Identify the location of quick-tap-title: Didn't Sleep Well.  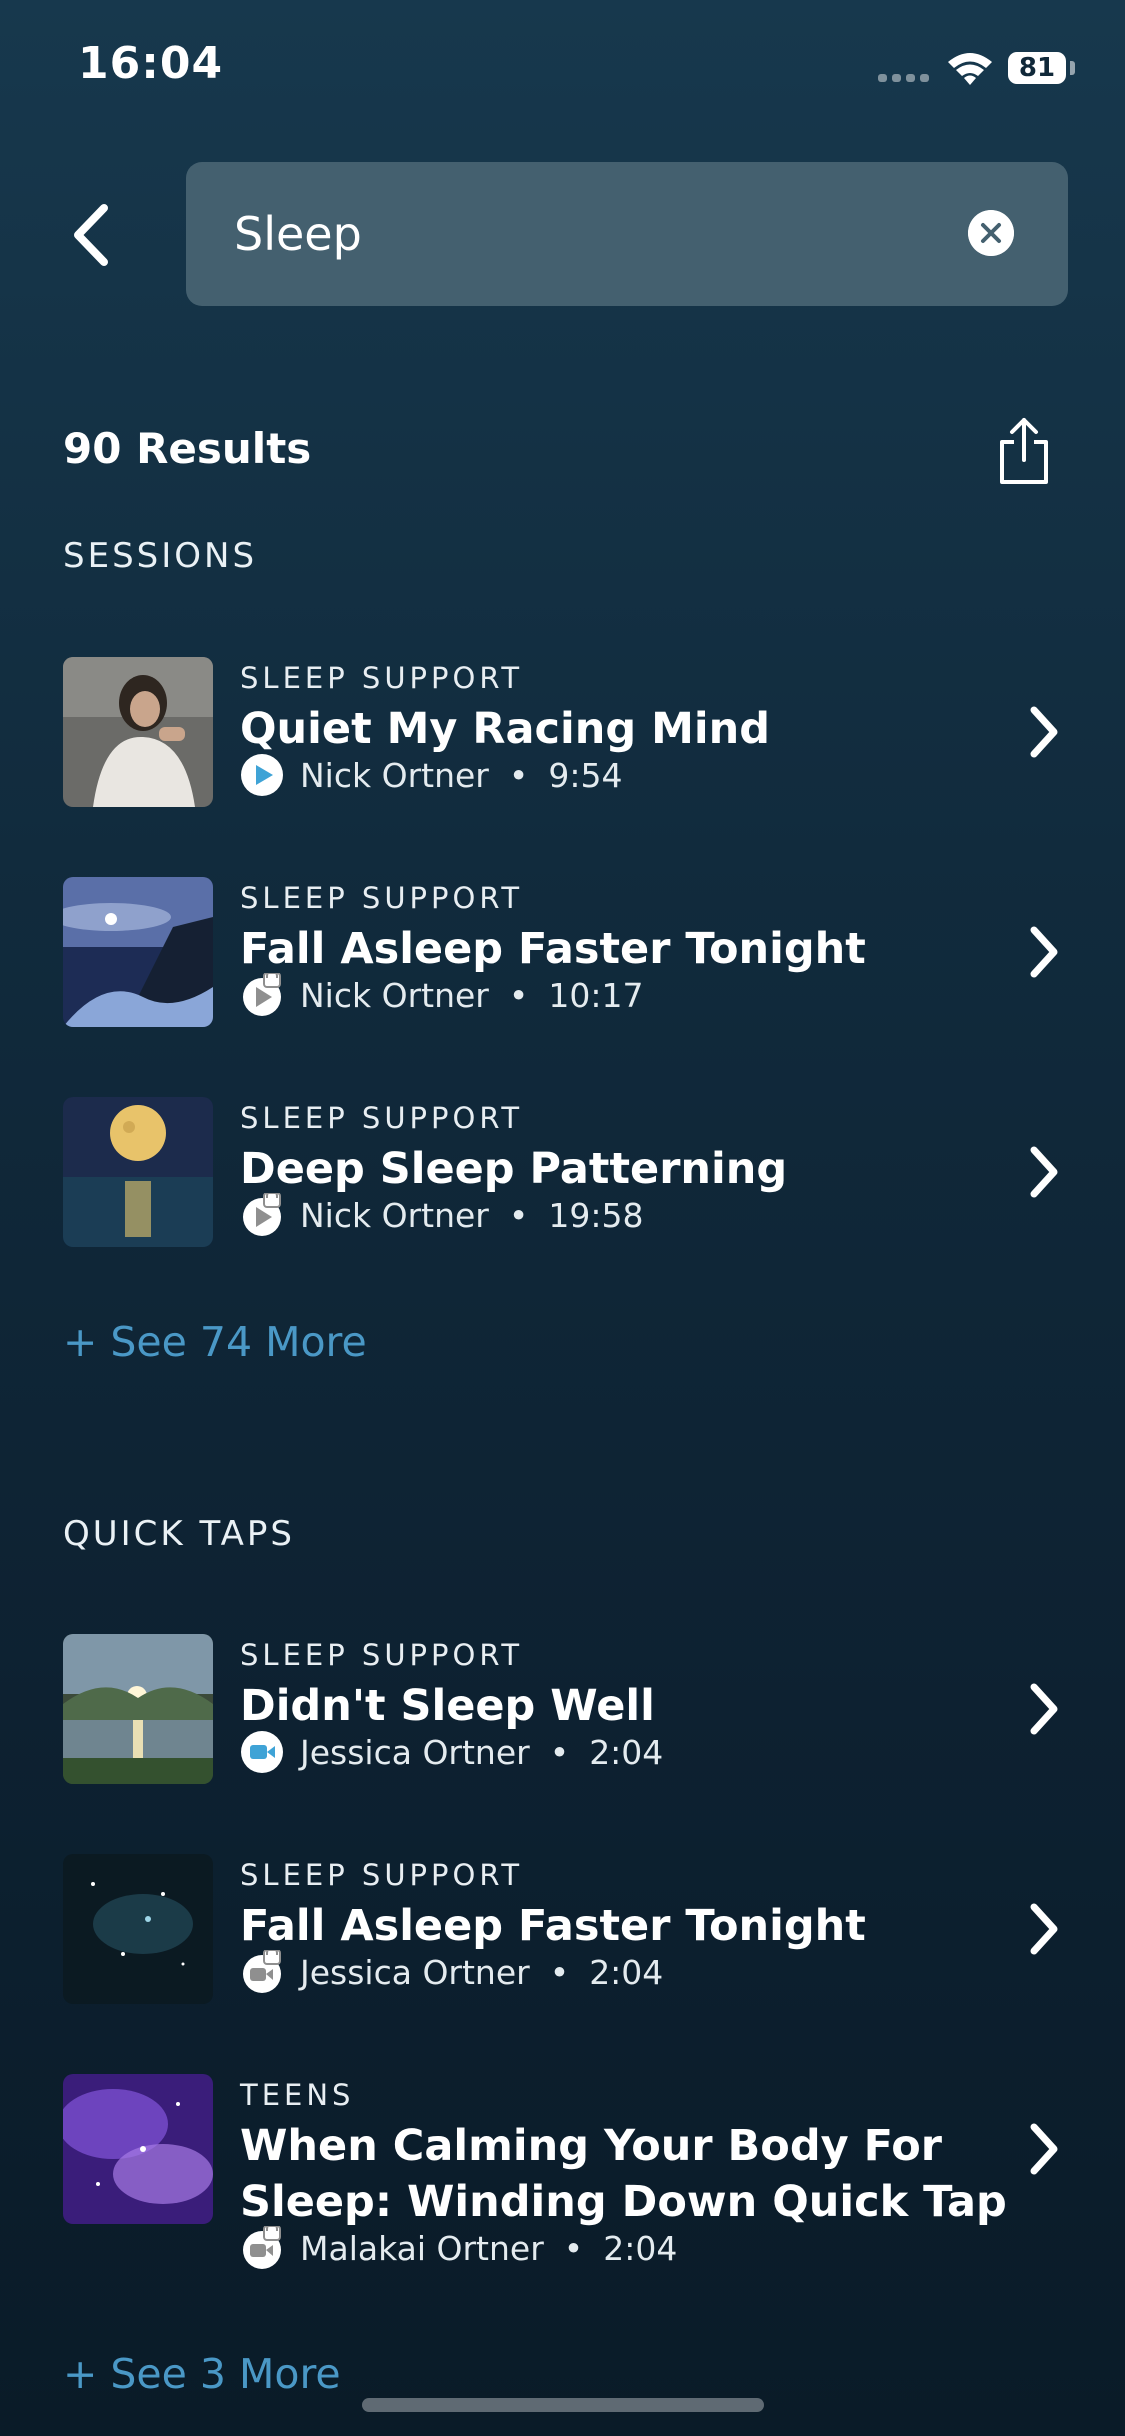
(447, 1706).